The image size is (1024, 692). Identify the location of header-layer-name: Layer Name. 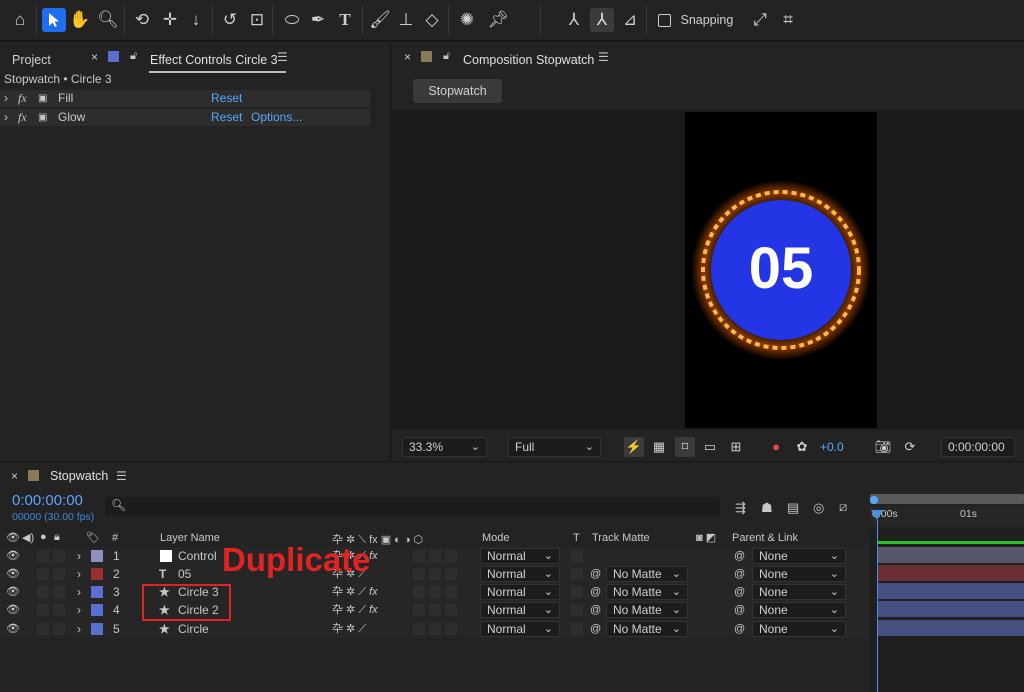
(190, 538).